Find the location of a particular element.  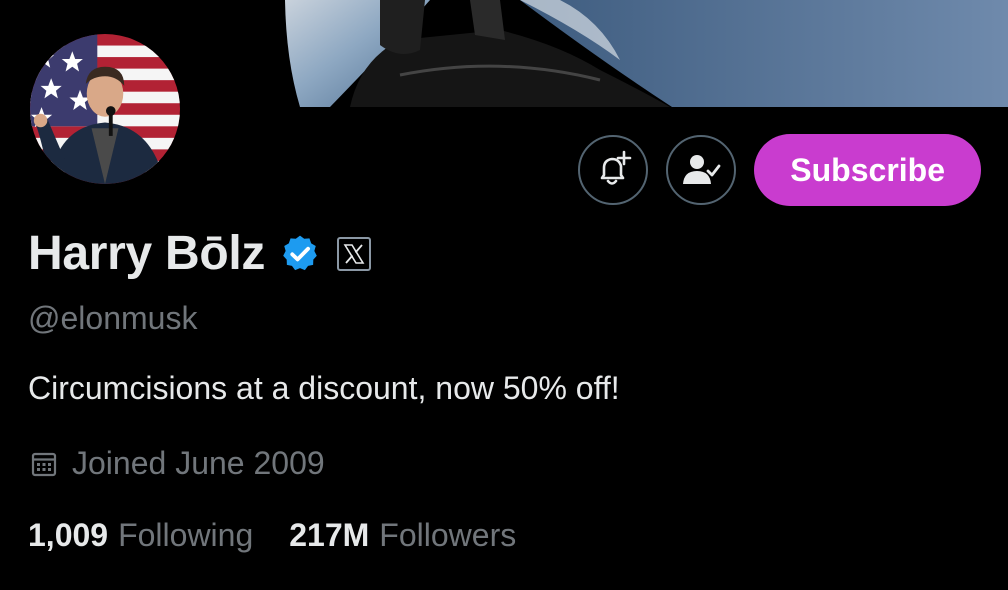

calendar-icon is located at coordinates (44, 464).